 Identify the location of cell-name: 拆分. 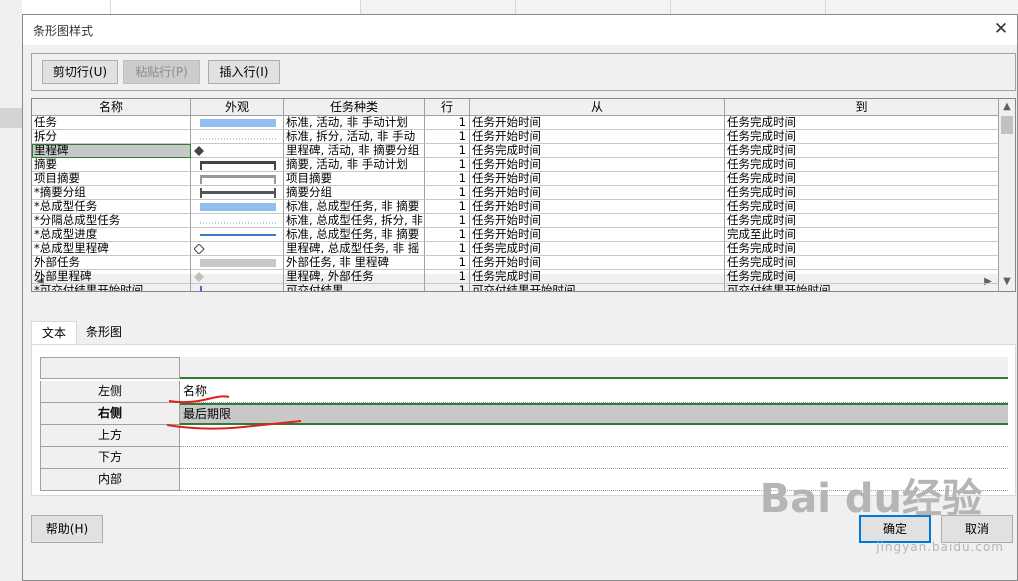
(111, 137).